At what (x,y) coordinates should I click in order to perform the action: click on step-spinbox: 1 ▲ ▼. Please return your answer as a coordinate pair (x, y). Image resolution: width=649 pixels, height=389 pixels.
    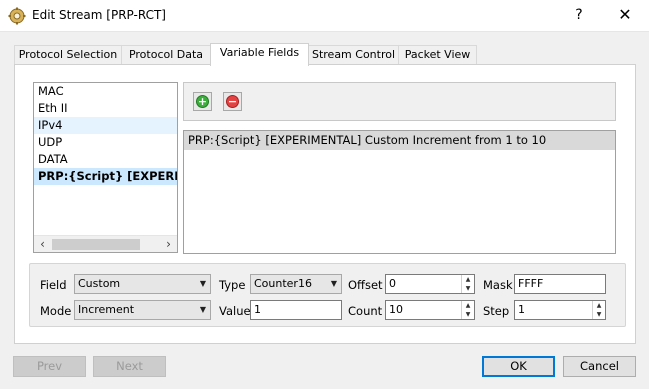
    Looking at the image, I should click on (560, 310).